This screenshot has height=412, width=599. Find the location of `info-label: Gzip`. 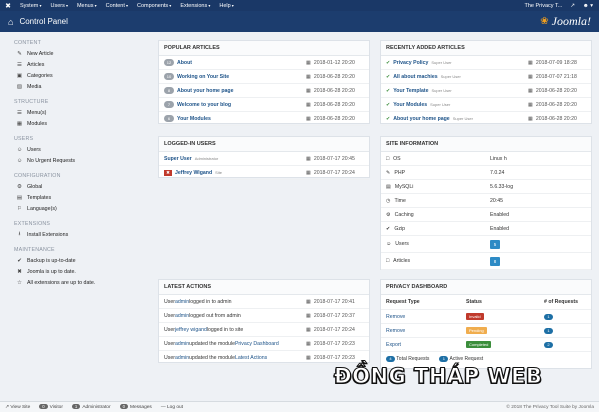

info-label: Gzip is located at coordinates (400, 228).